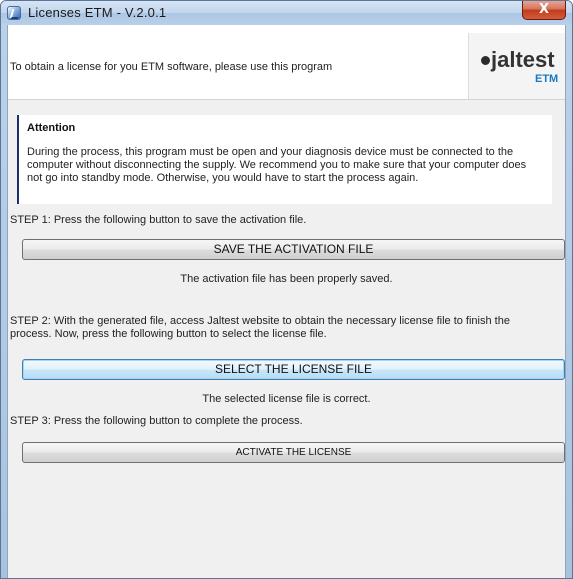  Describe the element at coordinates (293, 369) in the screenshot. I see `select-license-file-button: SELECT THE LICENSE FILE` at that location.